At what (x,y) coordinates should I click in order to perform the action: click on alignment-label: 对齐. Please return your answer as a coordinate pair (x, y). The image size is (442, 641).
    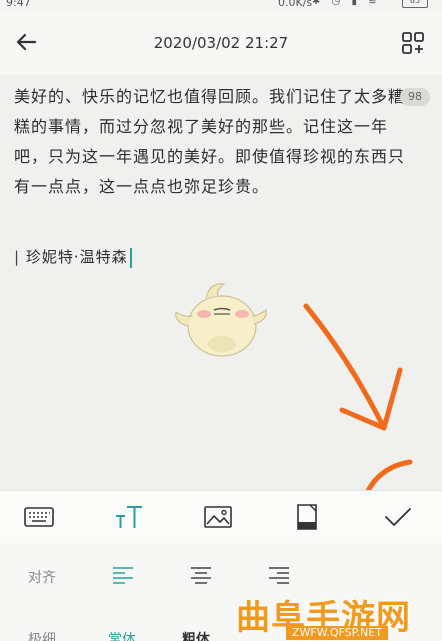
    Looking at the image, I should click on (42, 578).